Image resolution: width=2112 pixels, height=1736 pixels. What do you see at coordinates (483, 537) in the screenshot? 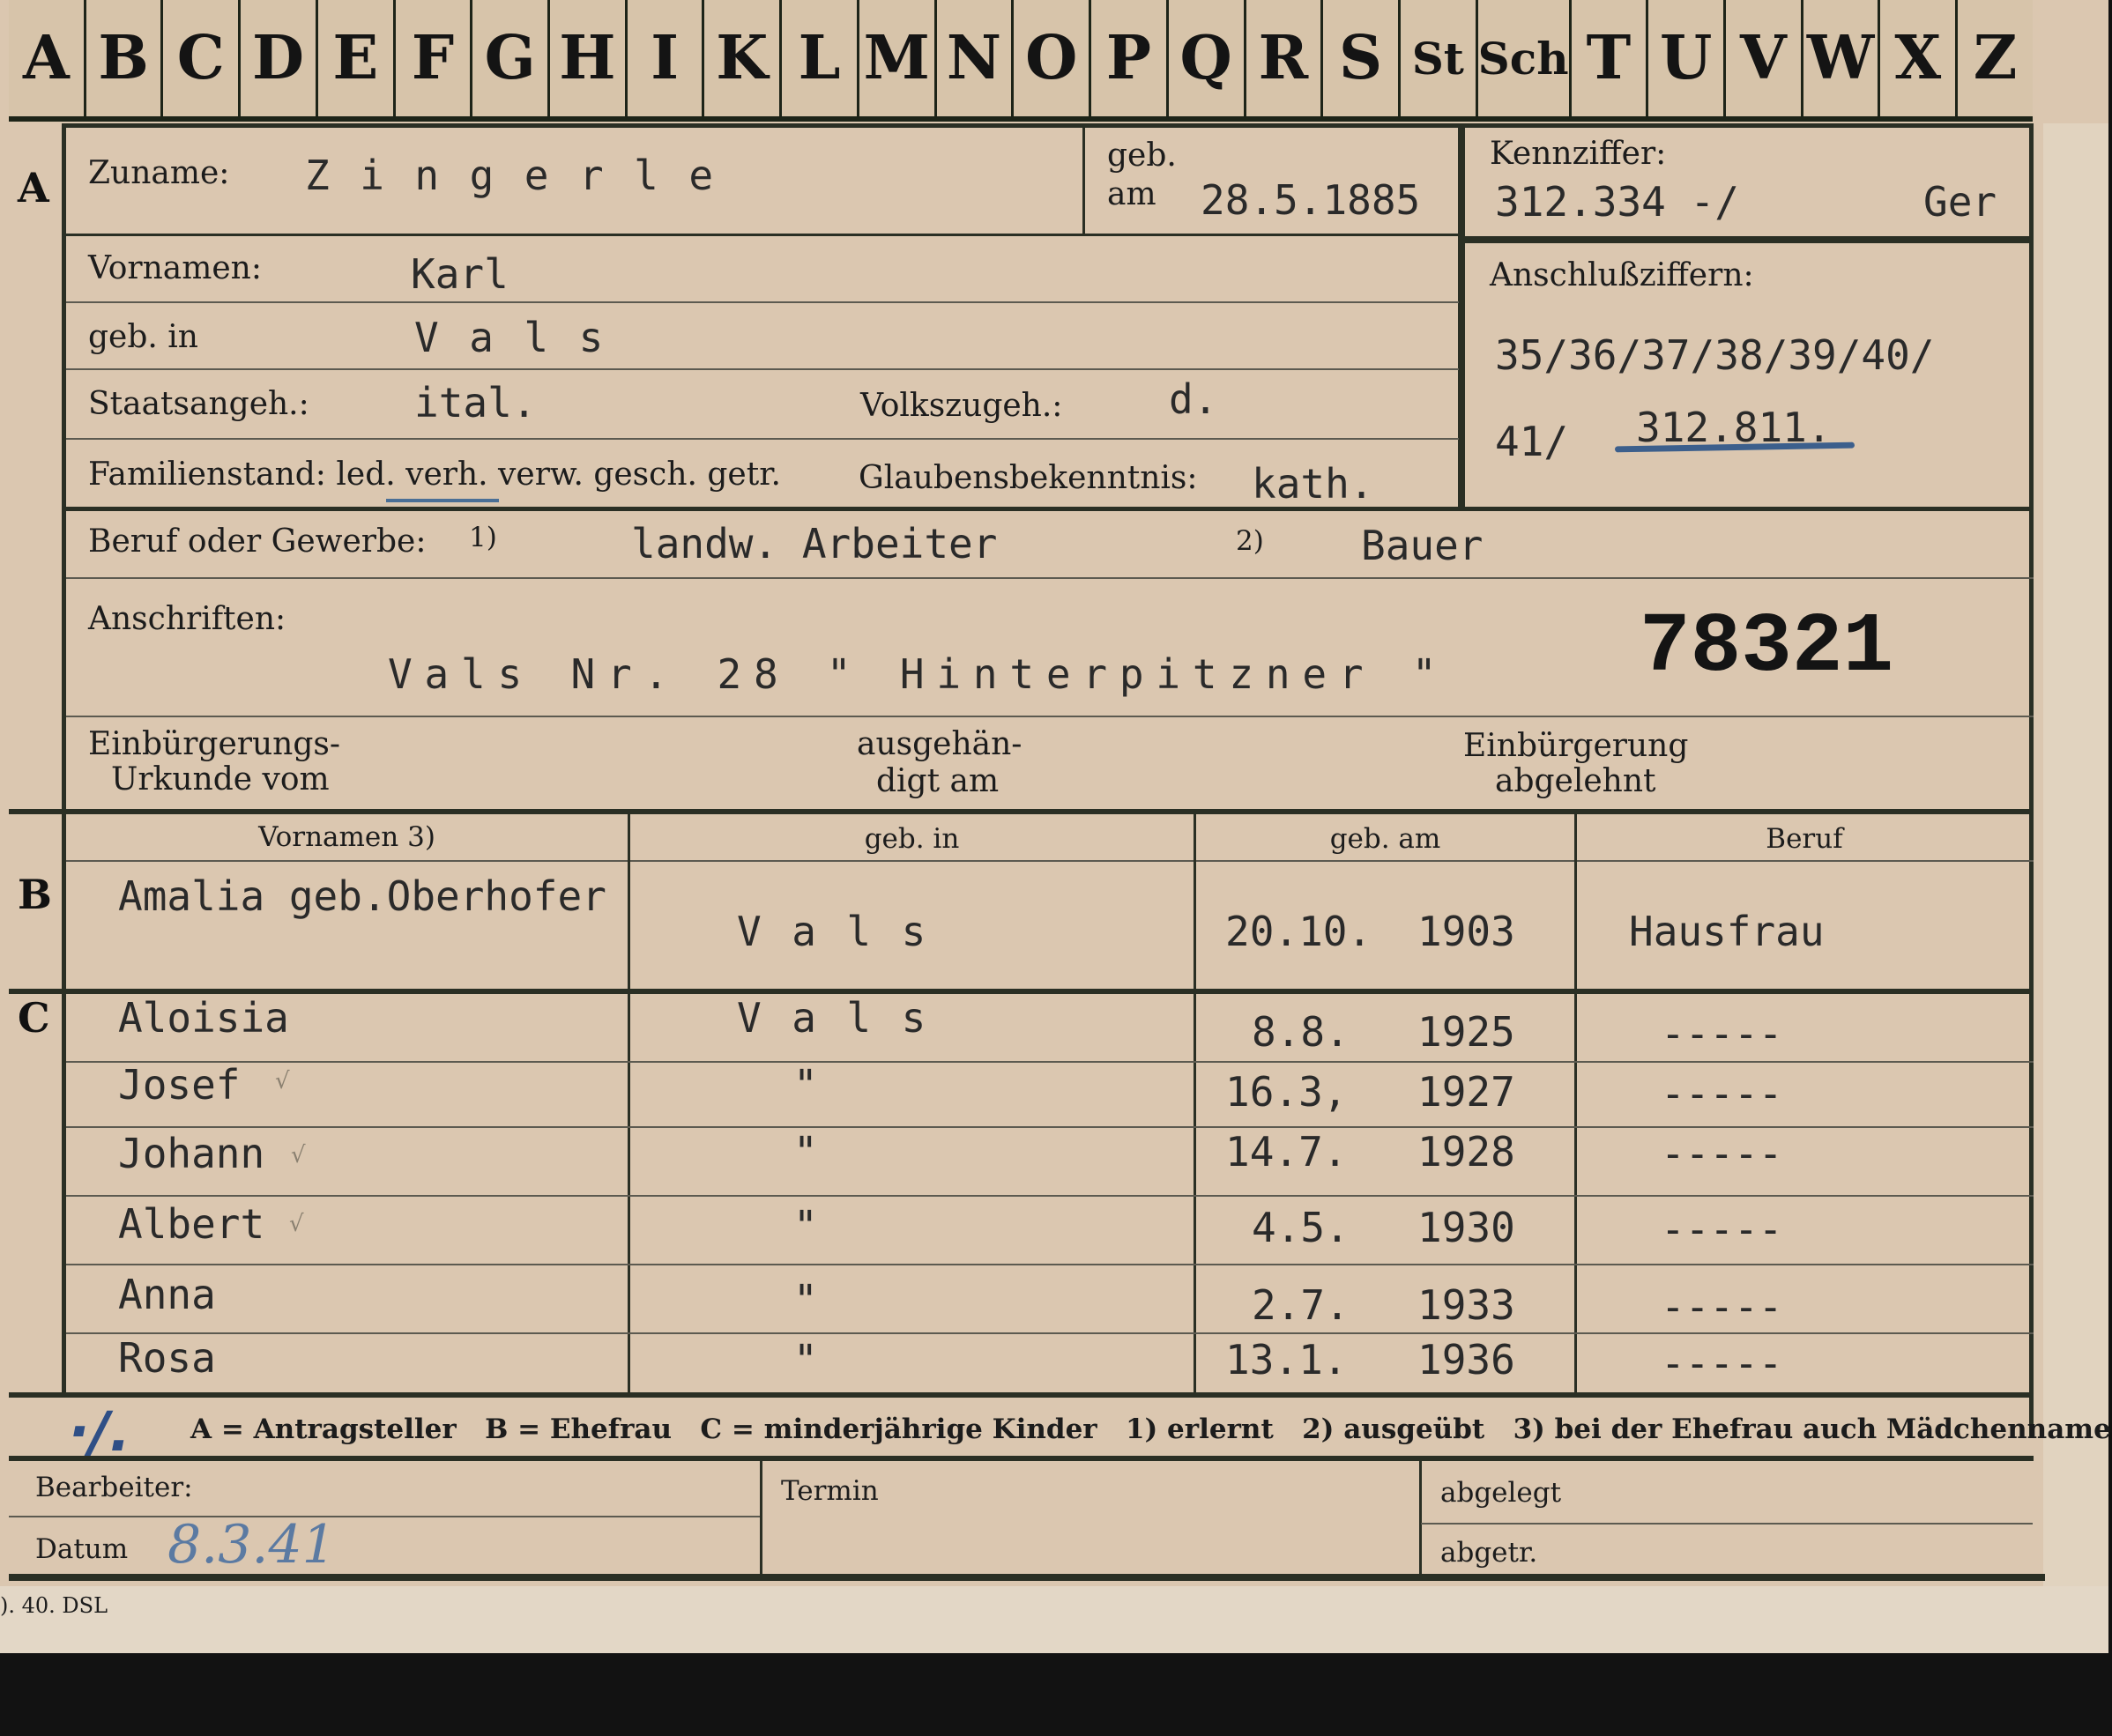
I see `occupation-note-1: 1)` at bounding box center [483, 537].